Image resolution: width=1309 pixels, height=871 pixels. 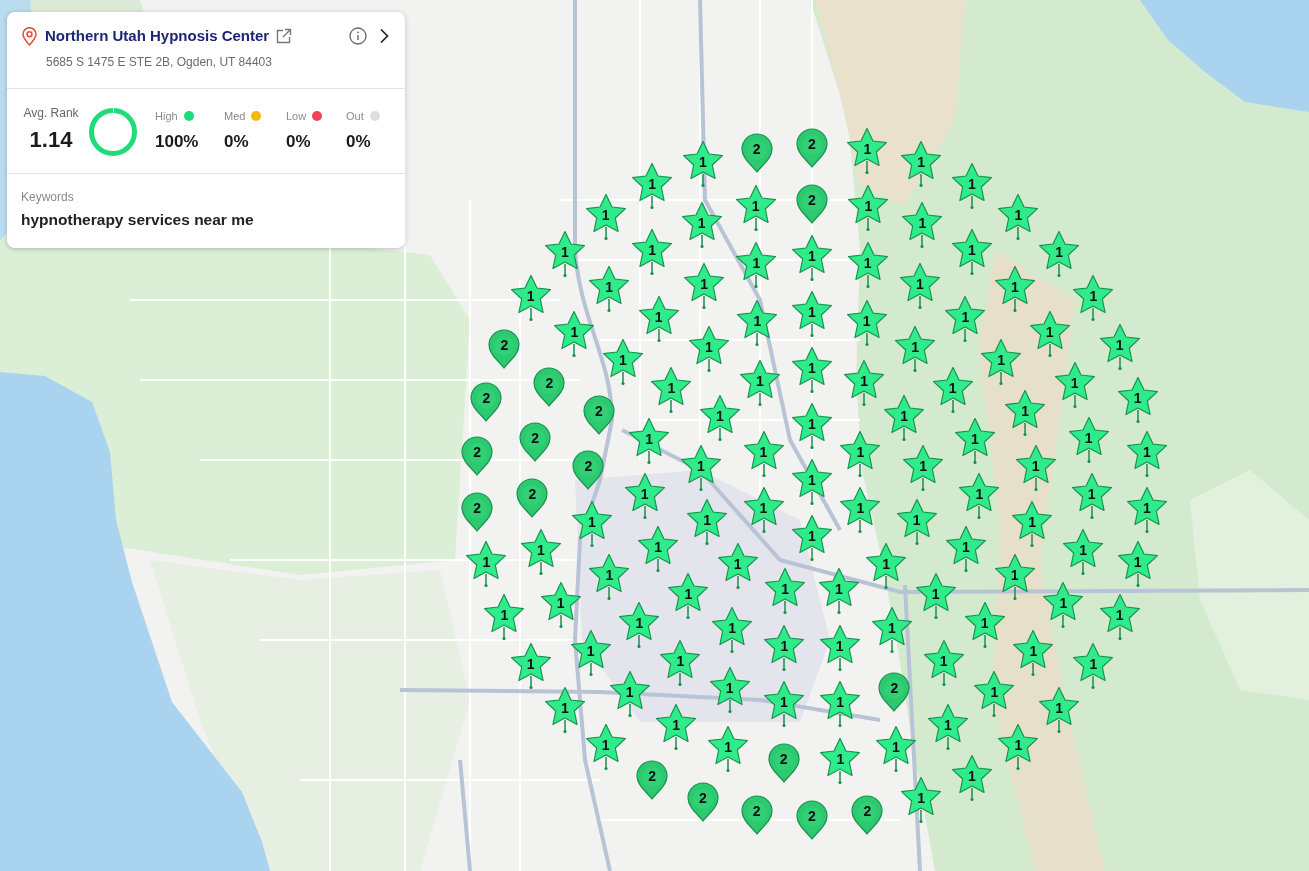 I want to click on chevron-right-icon, so click(x=384, y=36).